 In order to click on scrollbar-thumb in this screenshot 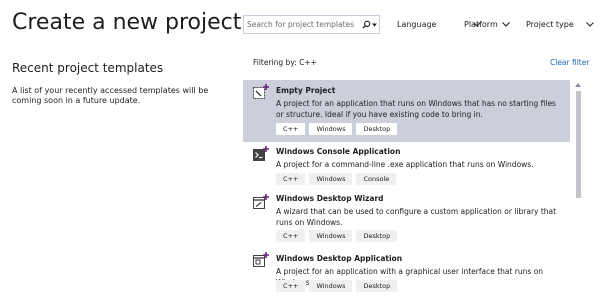, I will do `click(578, 144)`.